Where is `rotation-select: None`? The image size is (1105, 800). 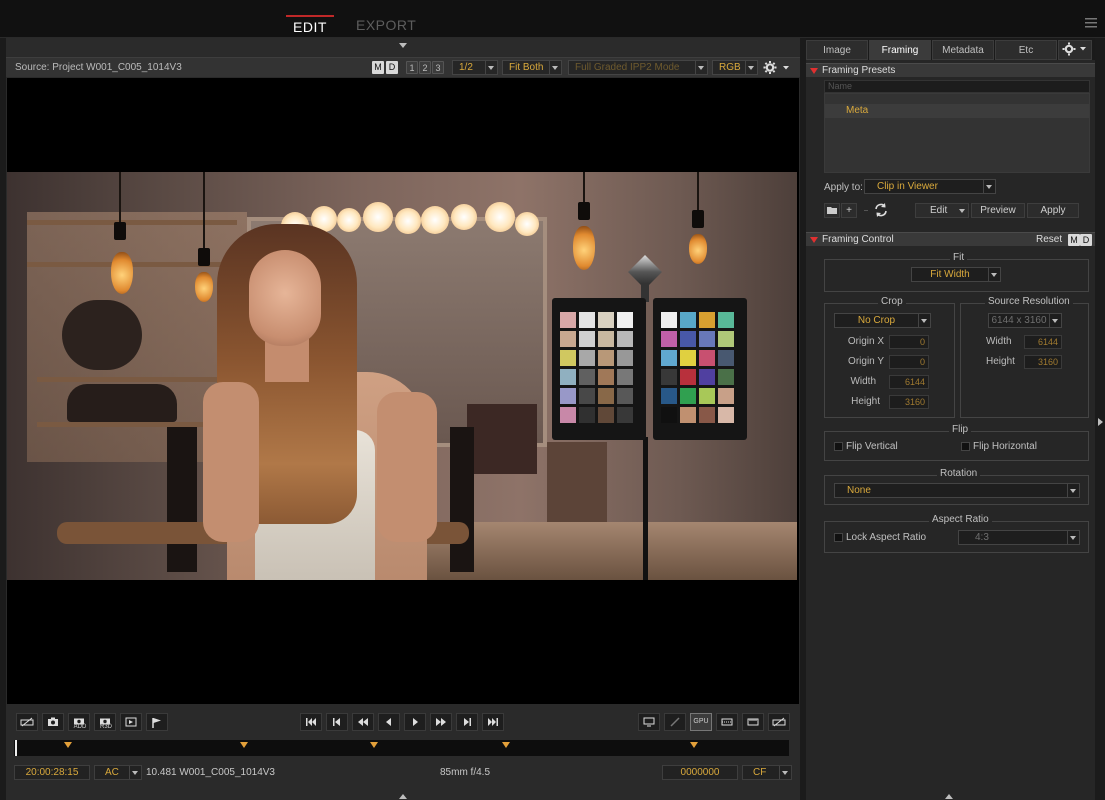
rotation-select: None is located at coordinates (957, 490).